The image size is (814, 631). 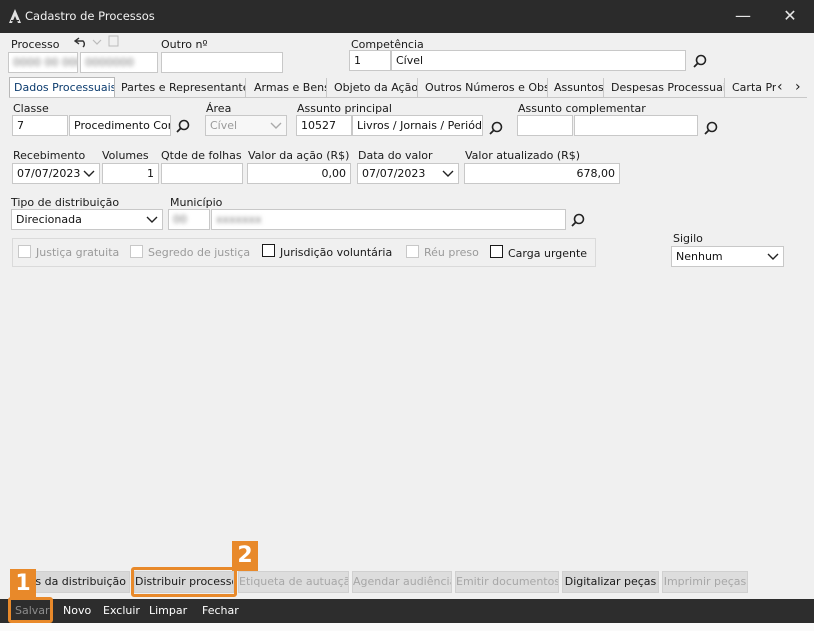 What do you see at coordinates (245, 556) in the screenshot?
I see `annotation-badge-2: 2` at bounding box center [245, 556].